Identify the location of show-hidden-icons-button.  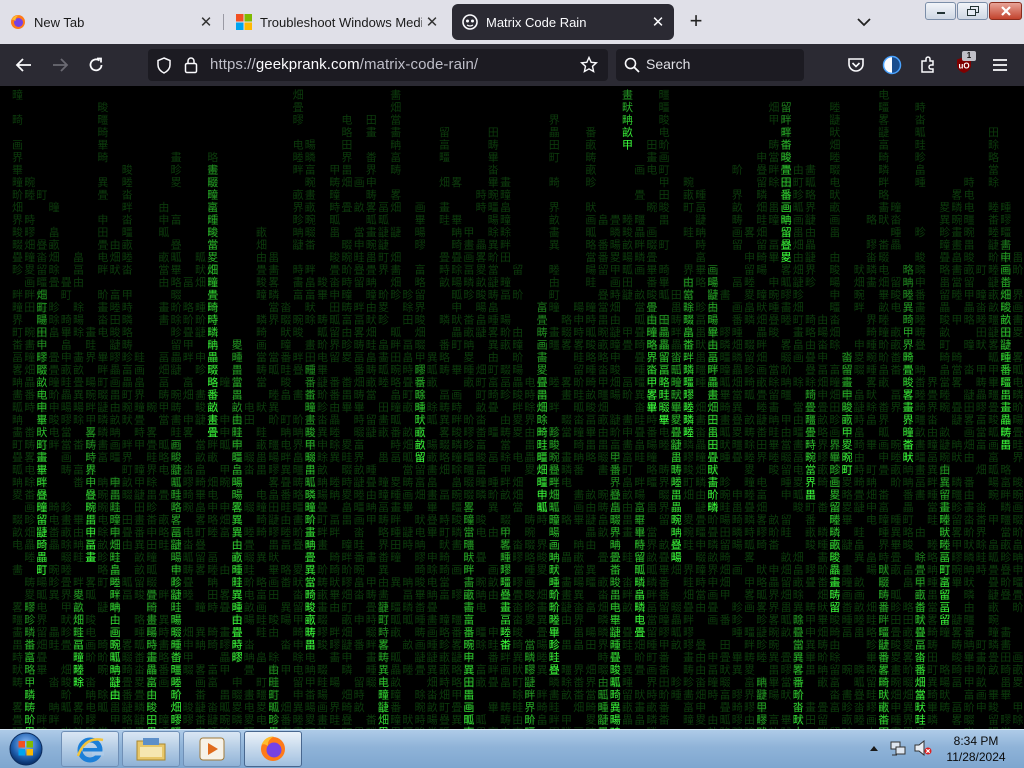
(874, 748).